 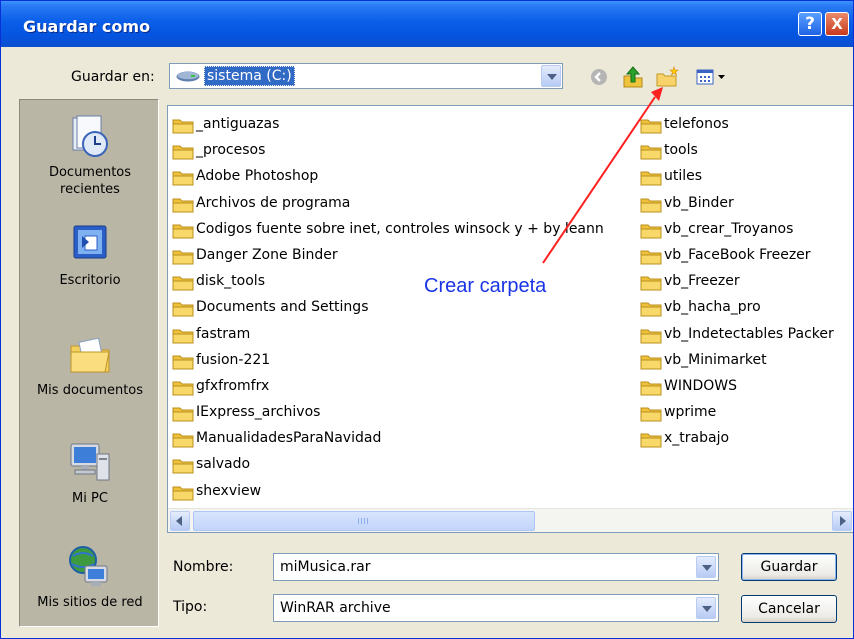 I want to click on folder-name: _antiguazas, so click(x=238, y=124).